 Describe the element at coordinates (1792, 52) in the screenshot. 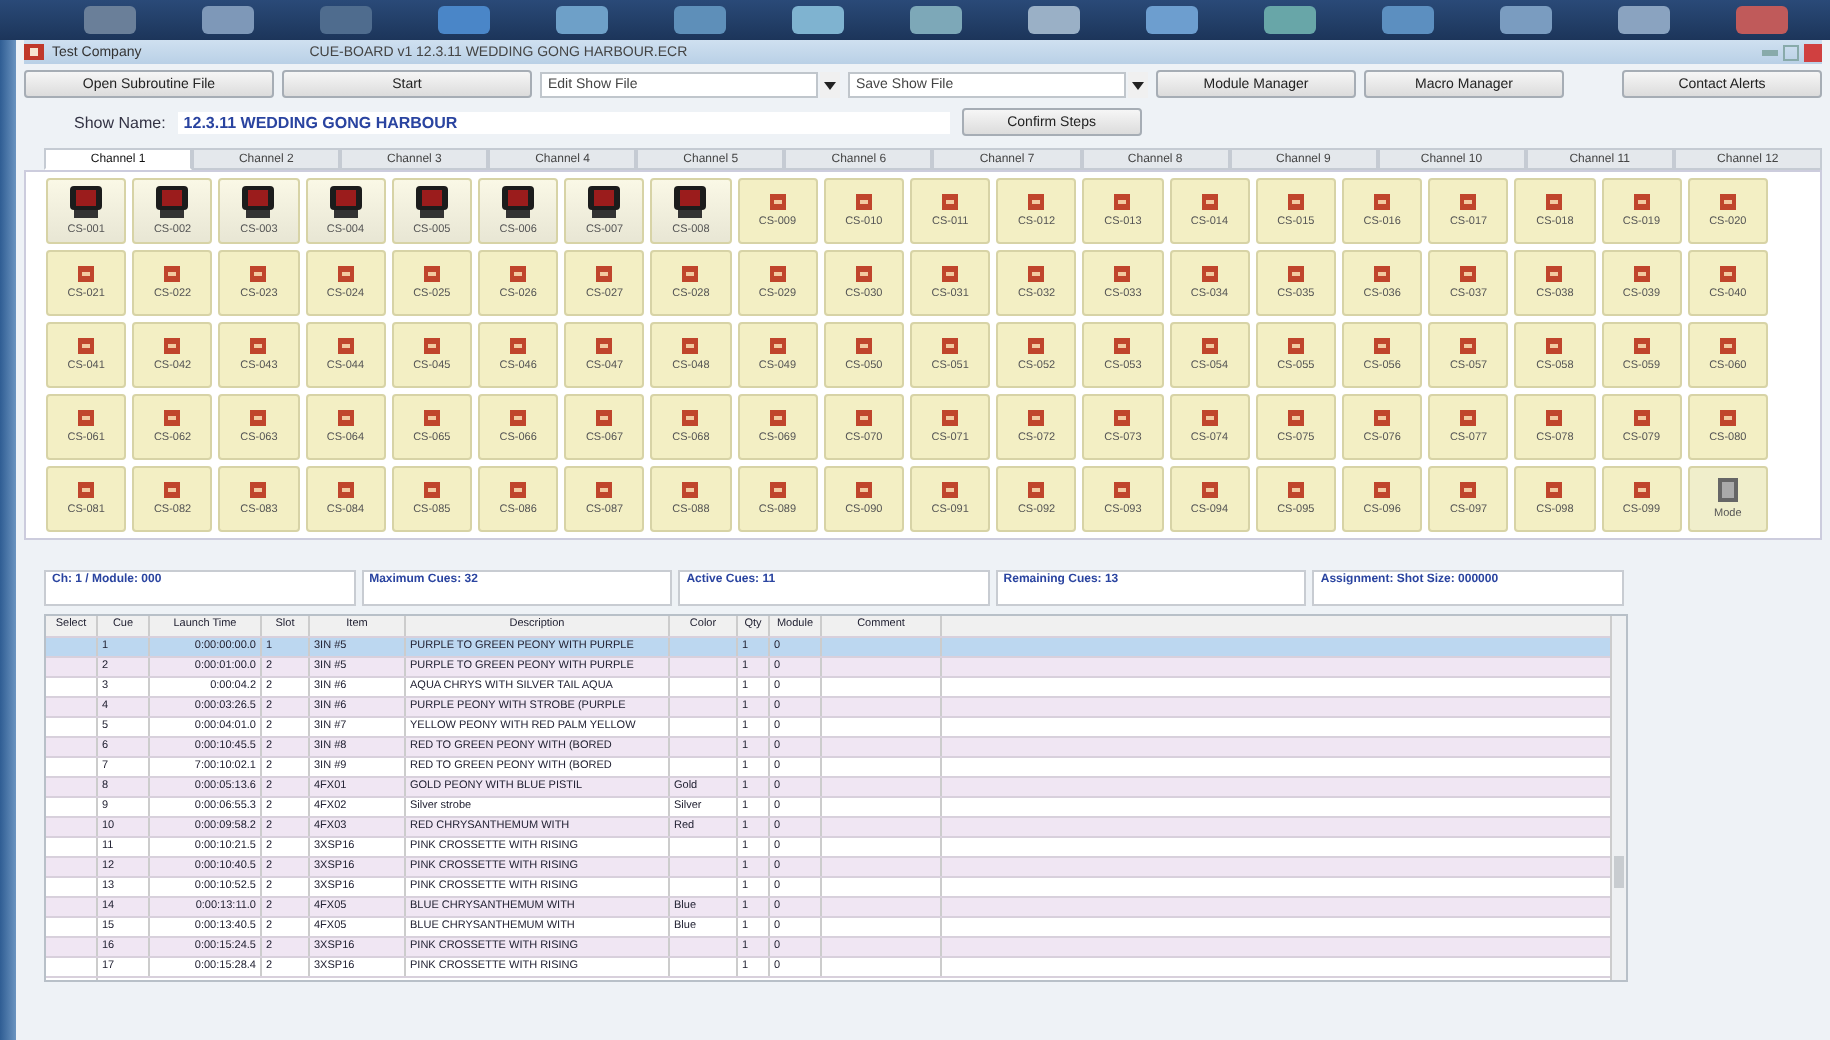

I see `window-controls-icon` at that location.